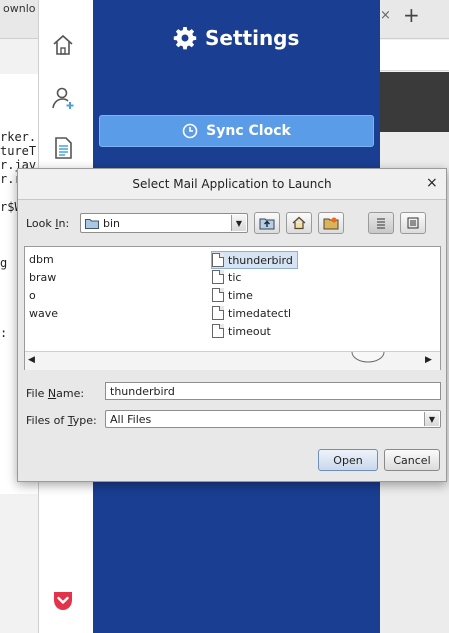 This screenshot has width=449, height=633. Describe the element at coordinates (61, 420) in the screenshot. I see `files-of-type-label: Files of Type:` at that location.